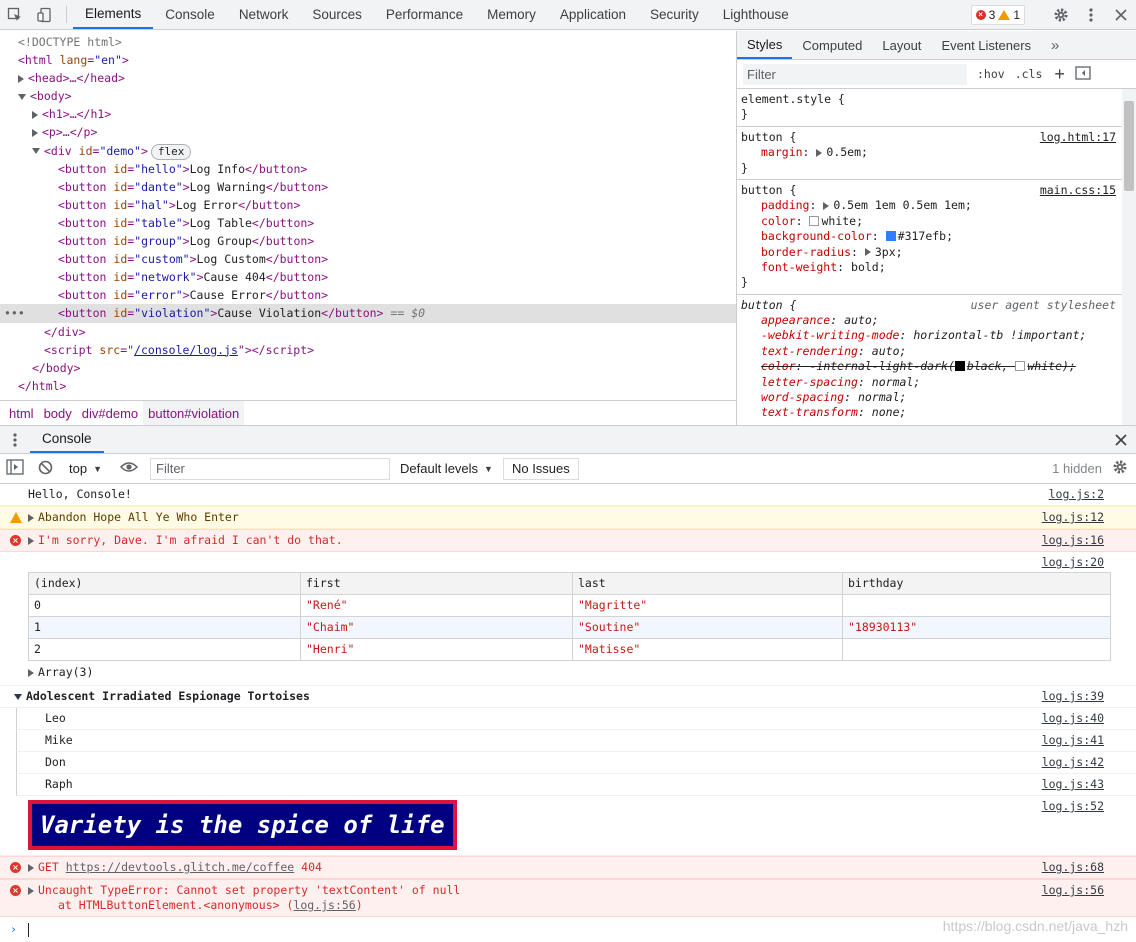 The width and height of the screenshot is (1136, 942). I want to click on dom-node-div-close: </div>, so click(368, 332).